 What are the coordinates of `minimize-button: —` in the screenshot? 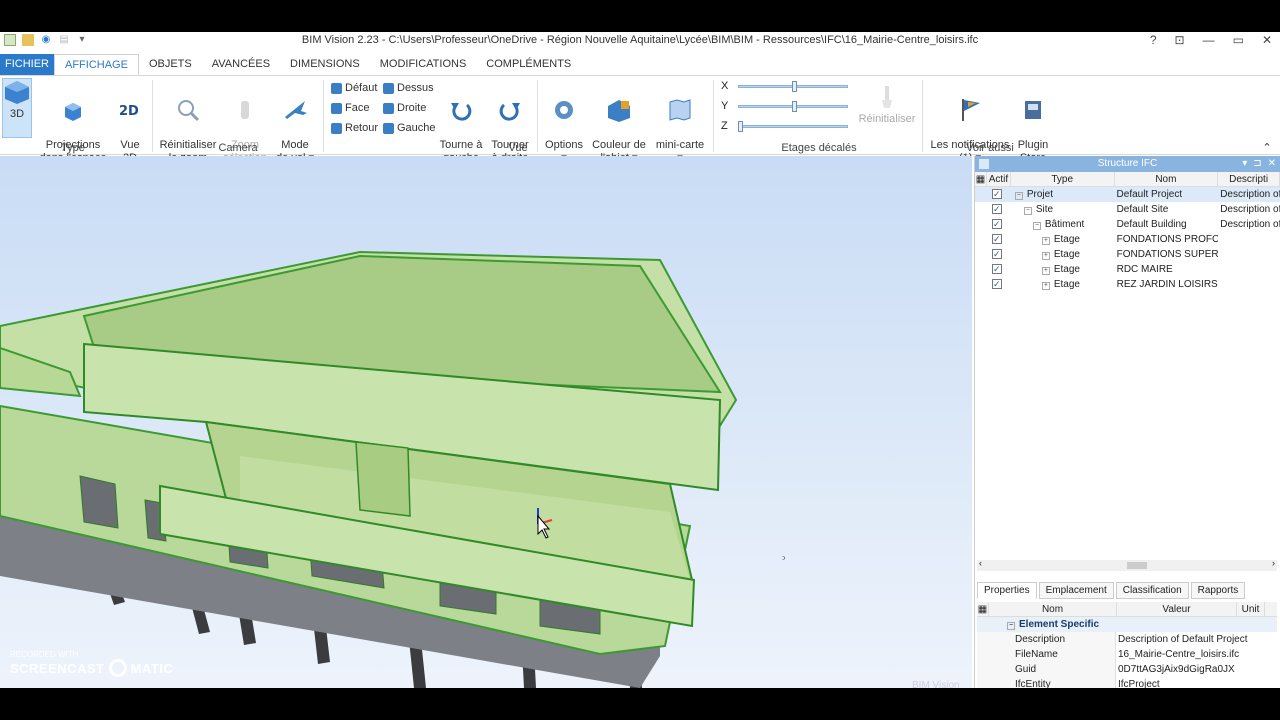 It's located at (1209, 40).